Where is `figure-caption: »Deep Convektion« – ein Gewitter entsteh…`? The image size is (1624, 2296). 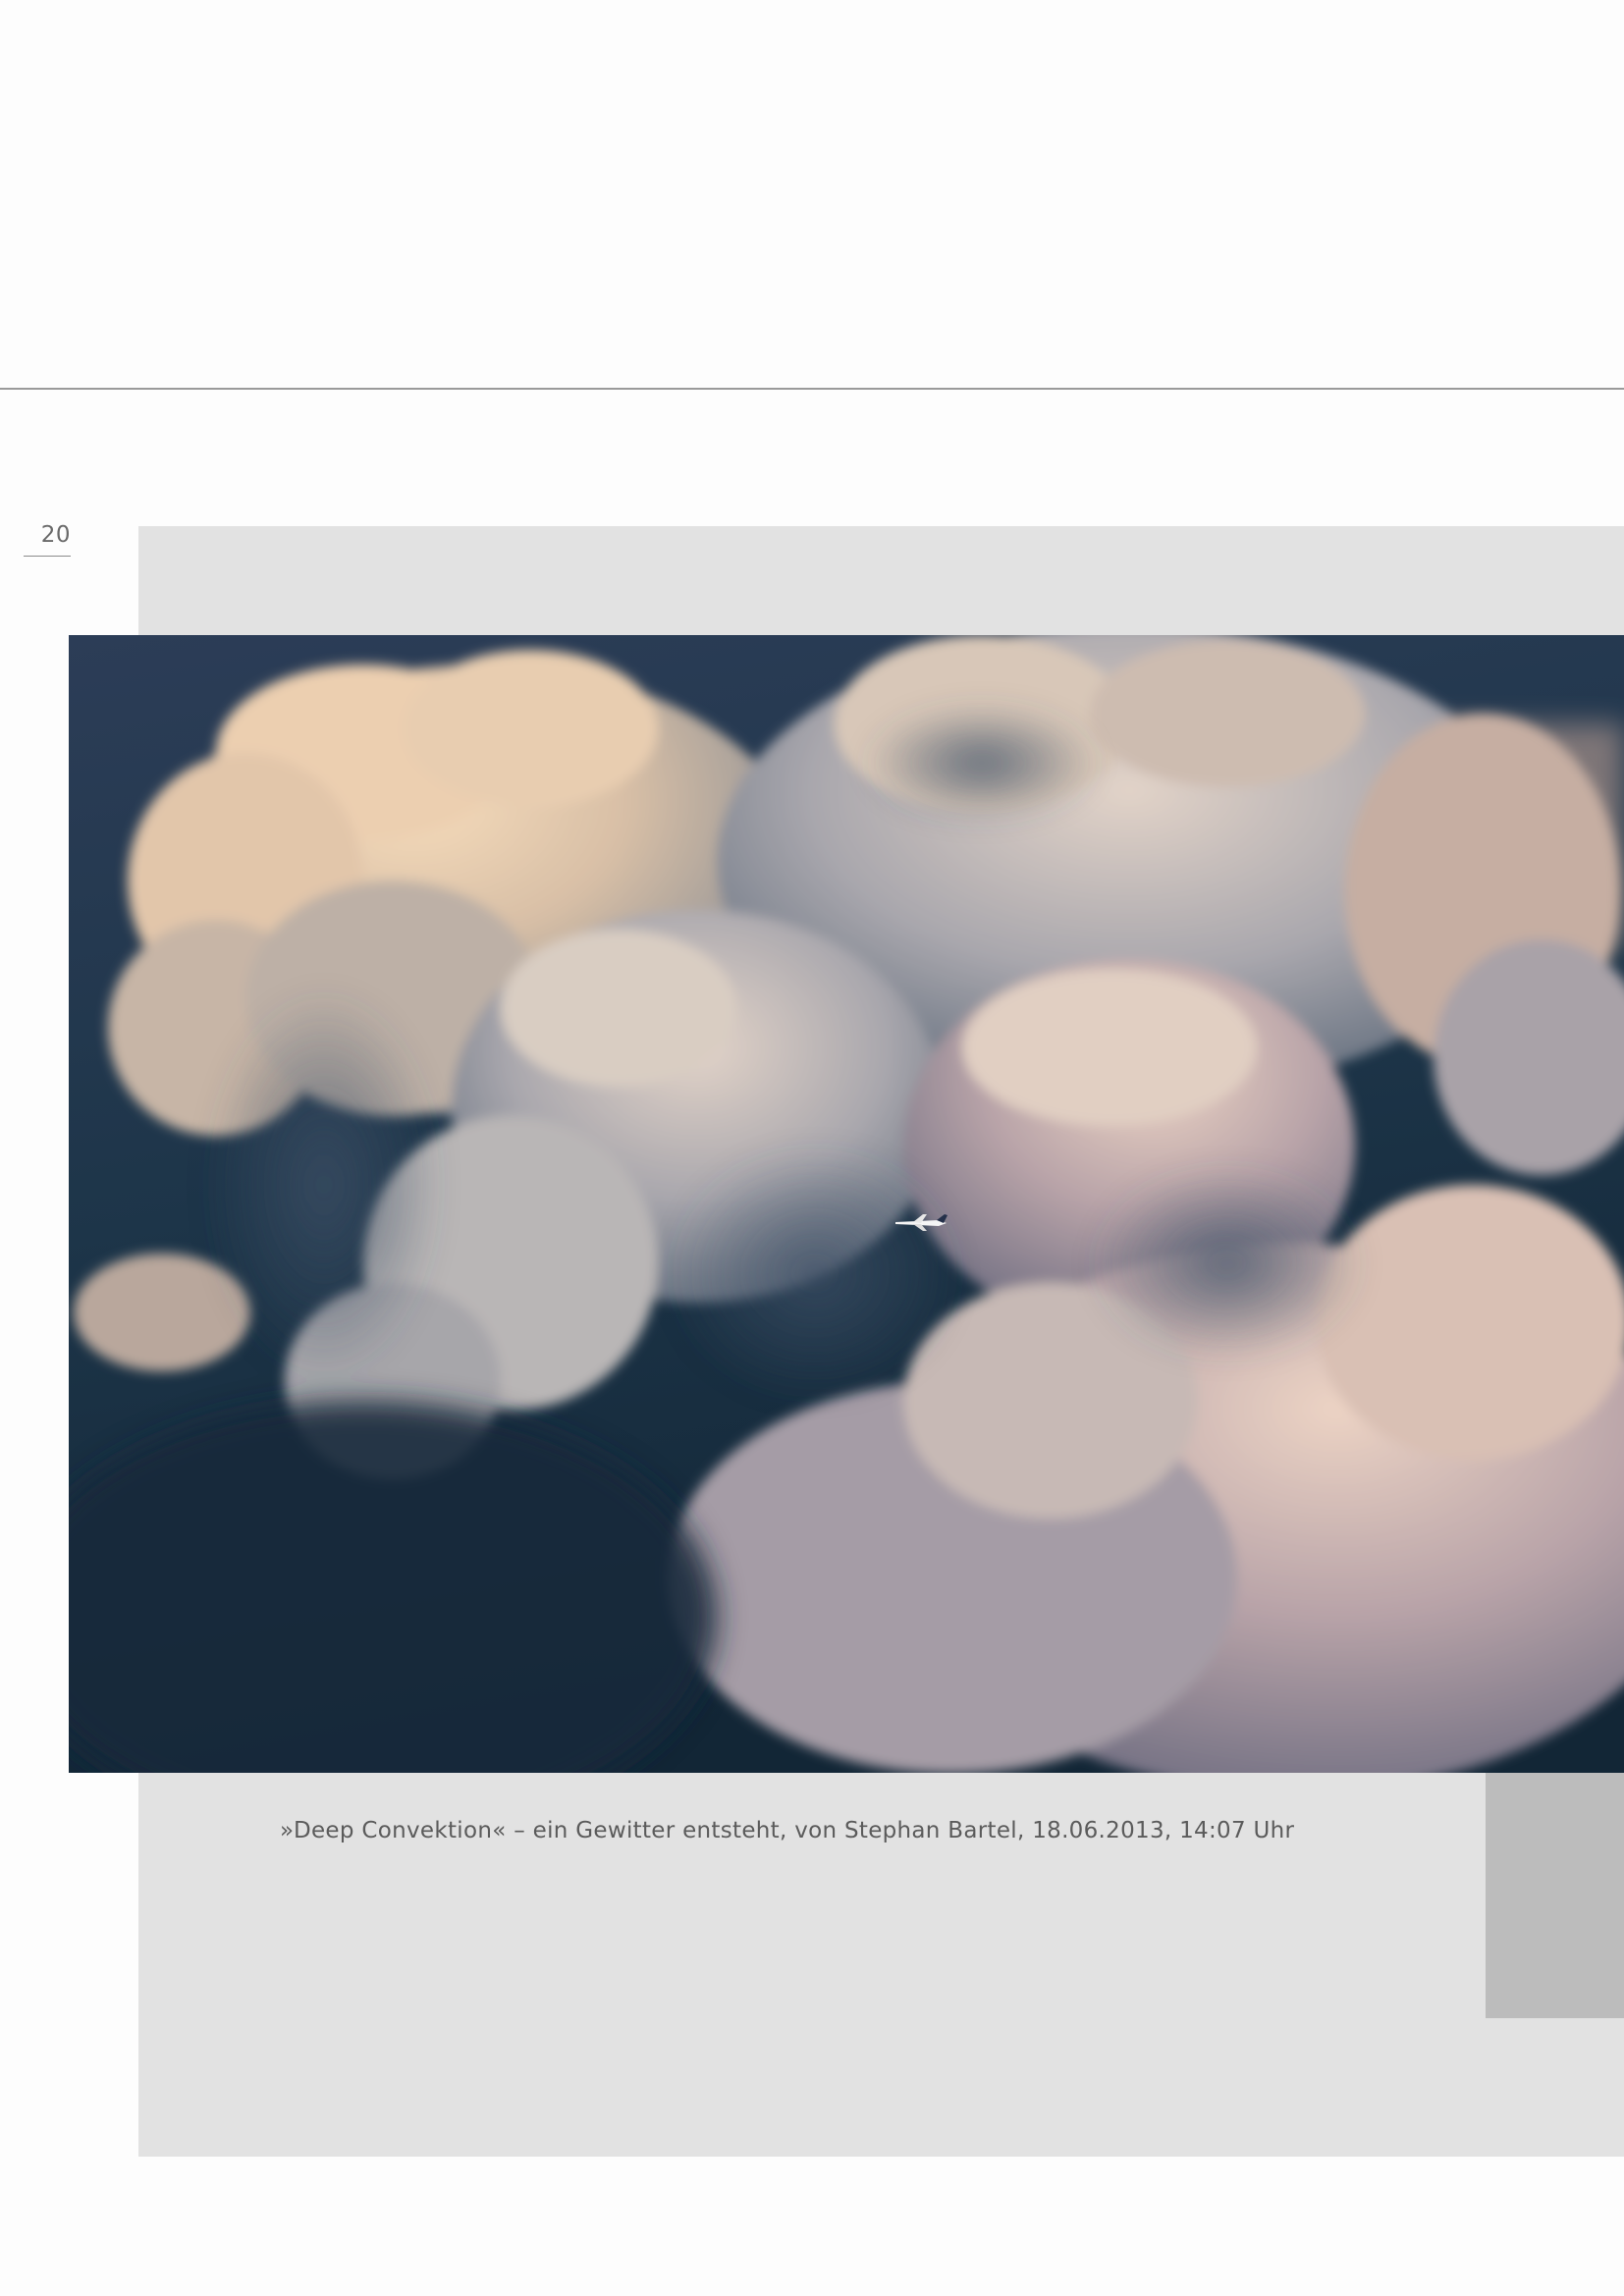 figure-caption: »Deep Convektion« – ein Gewitter entsteh… is located at coordinates (787, 1831).